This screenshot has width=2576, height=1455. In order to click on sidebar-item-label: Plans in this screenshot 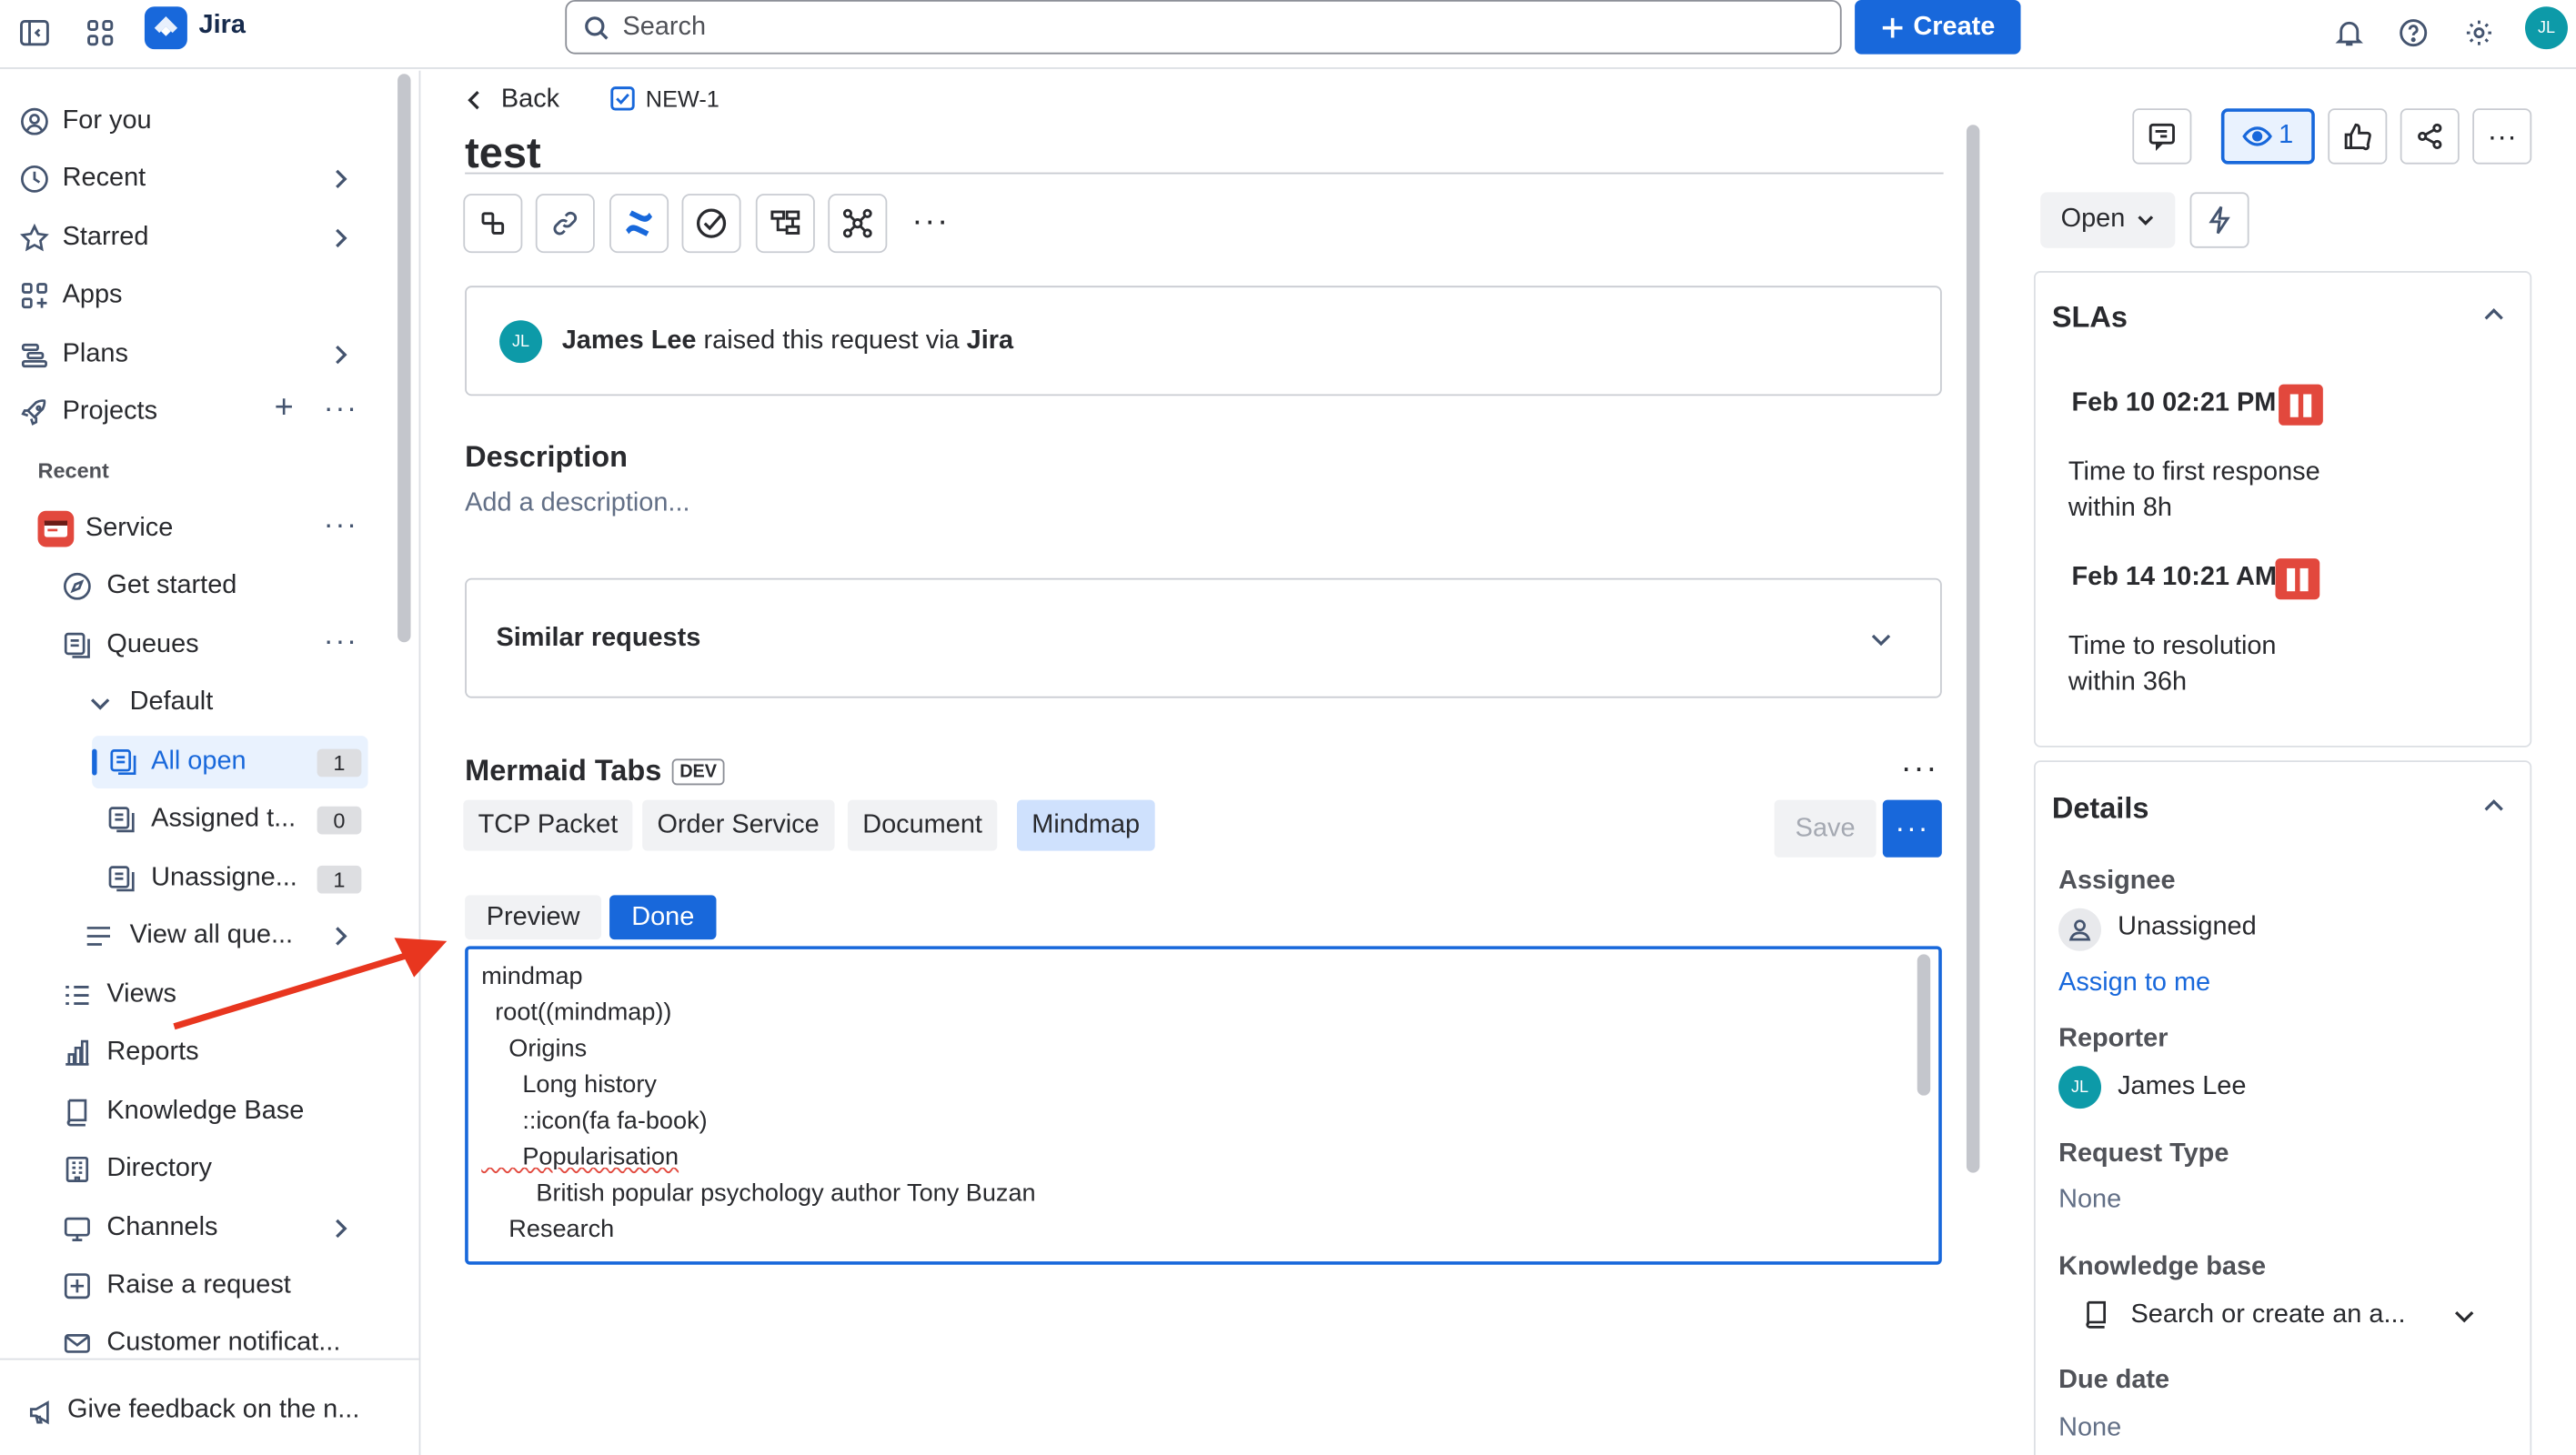, I will do `click(95, 354)`.